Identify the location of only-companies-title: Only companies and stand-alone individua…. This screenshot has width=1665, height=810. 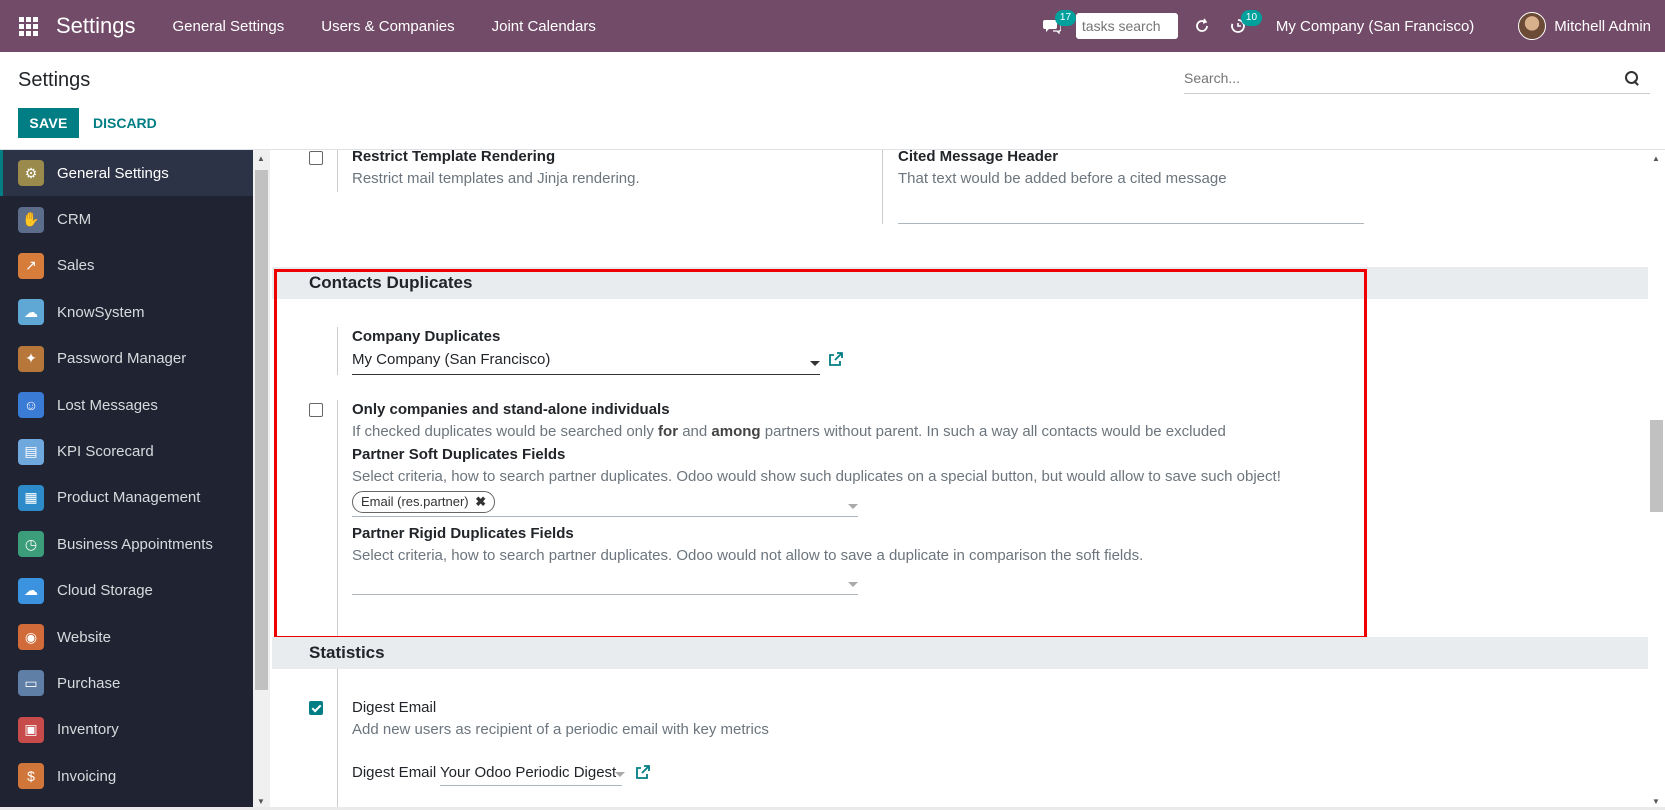
(511, 409).